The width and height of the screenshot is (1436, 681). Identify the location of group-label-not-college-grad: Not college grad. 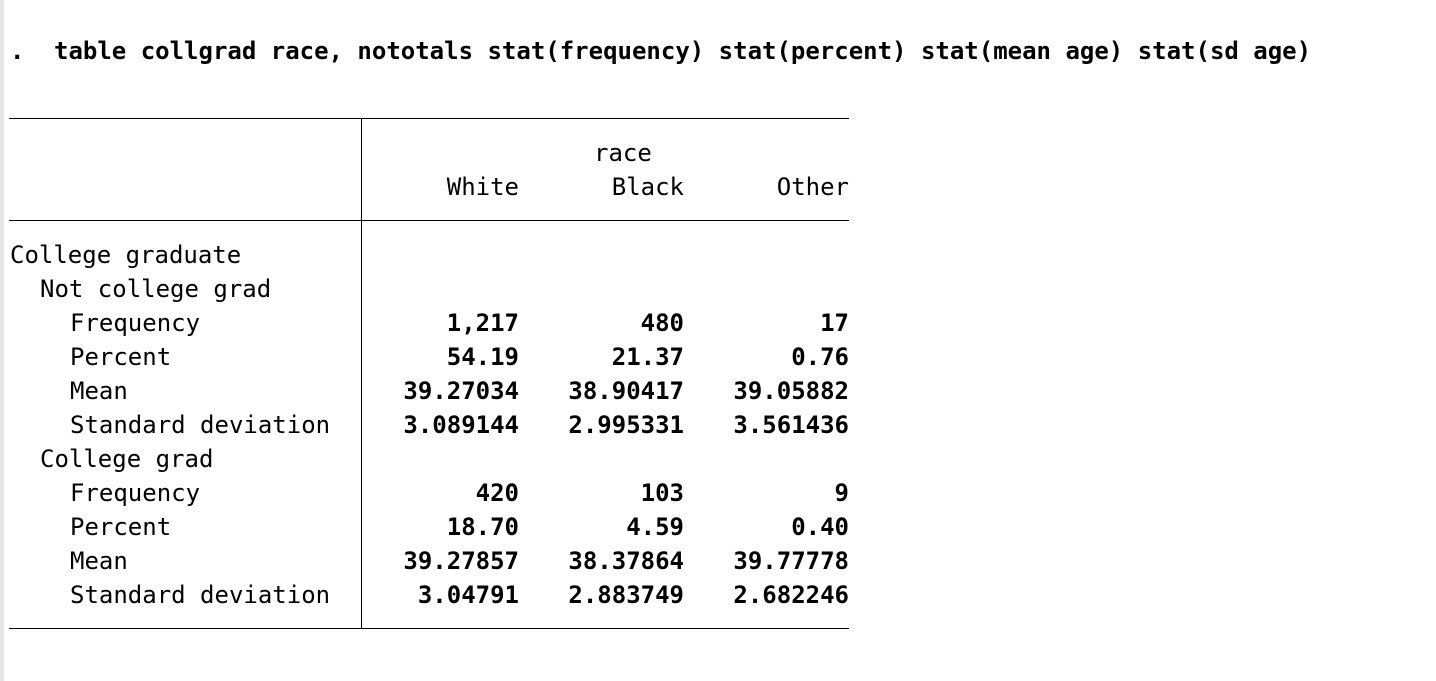
(156, 289).